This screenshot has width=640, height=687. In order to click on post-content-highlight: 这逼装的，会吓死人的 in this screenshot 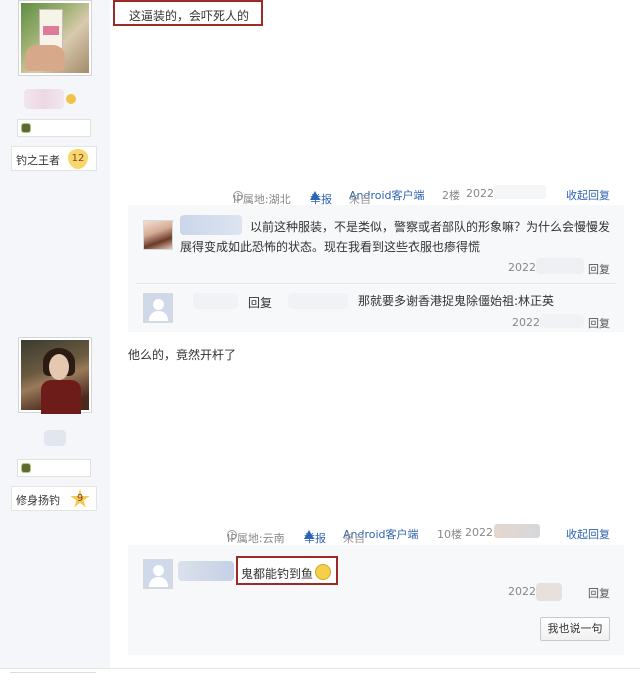, I will do `click(188, 13)`.